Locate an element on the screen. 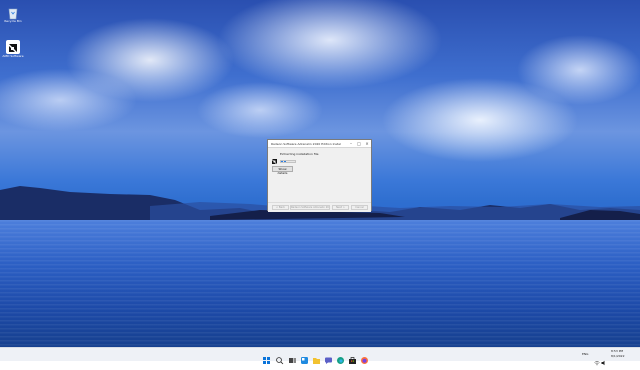 This screenshot has width=640, height=370. widgets-icon is located at coordinates (304, 357).